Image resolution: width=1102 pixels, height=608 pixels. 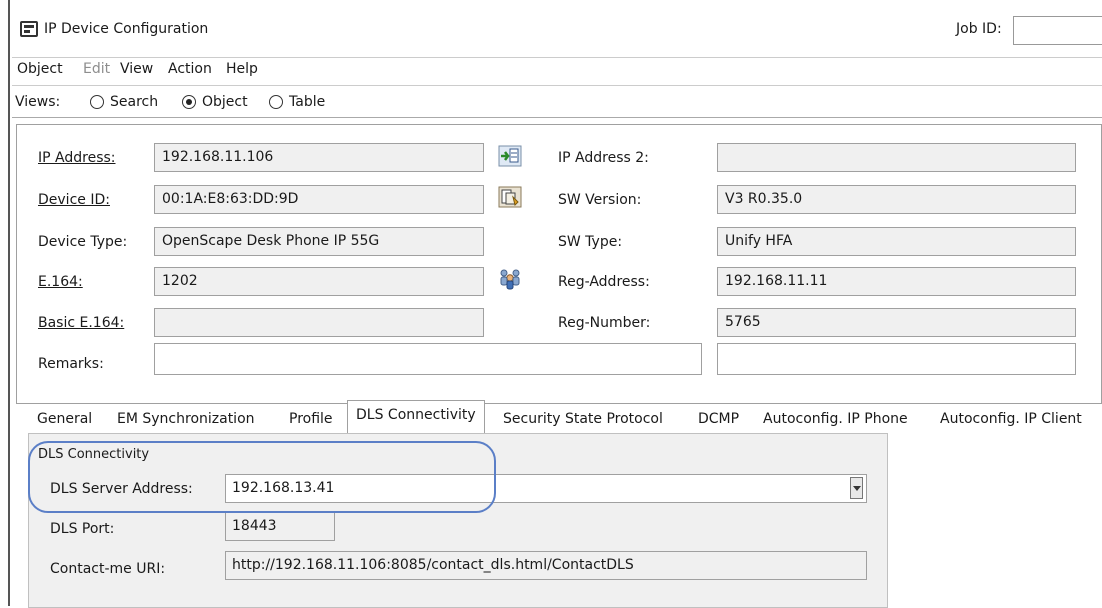 I want to click on ping-icon, so click(x=510, y=156).